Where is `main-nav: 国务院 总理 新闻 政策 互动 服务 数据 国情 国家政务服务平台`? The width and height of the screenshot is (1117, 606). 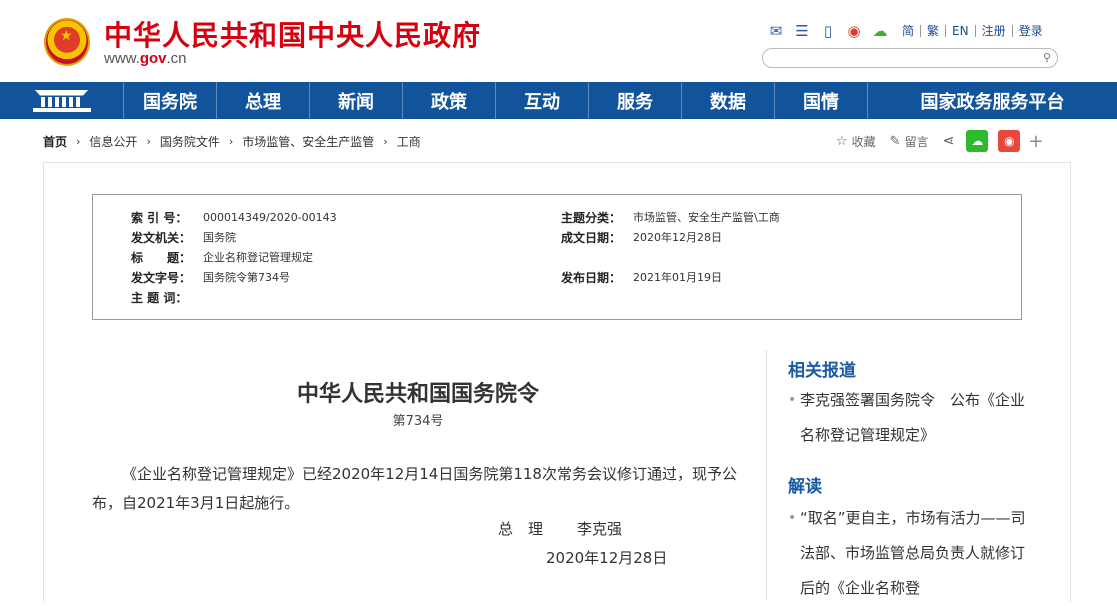
main-nav: 国务院 总理 新闻 政策 互动 服务 数据 国情 国家政务服务平台 is located at coordinates (558, 100).